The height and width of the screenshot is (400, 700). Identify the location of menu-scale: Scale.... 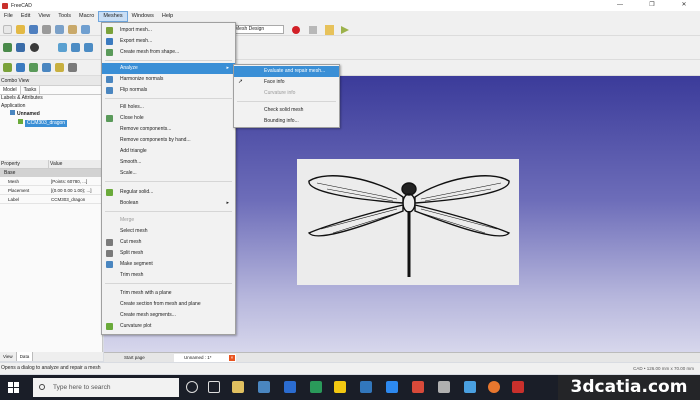
(168, 173).